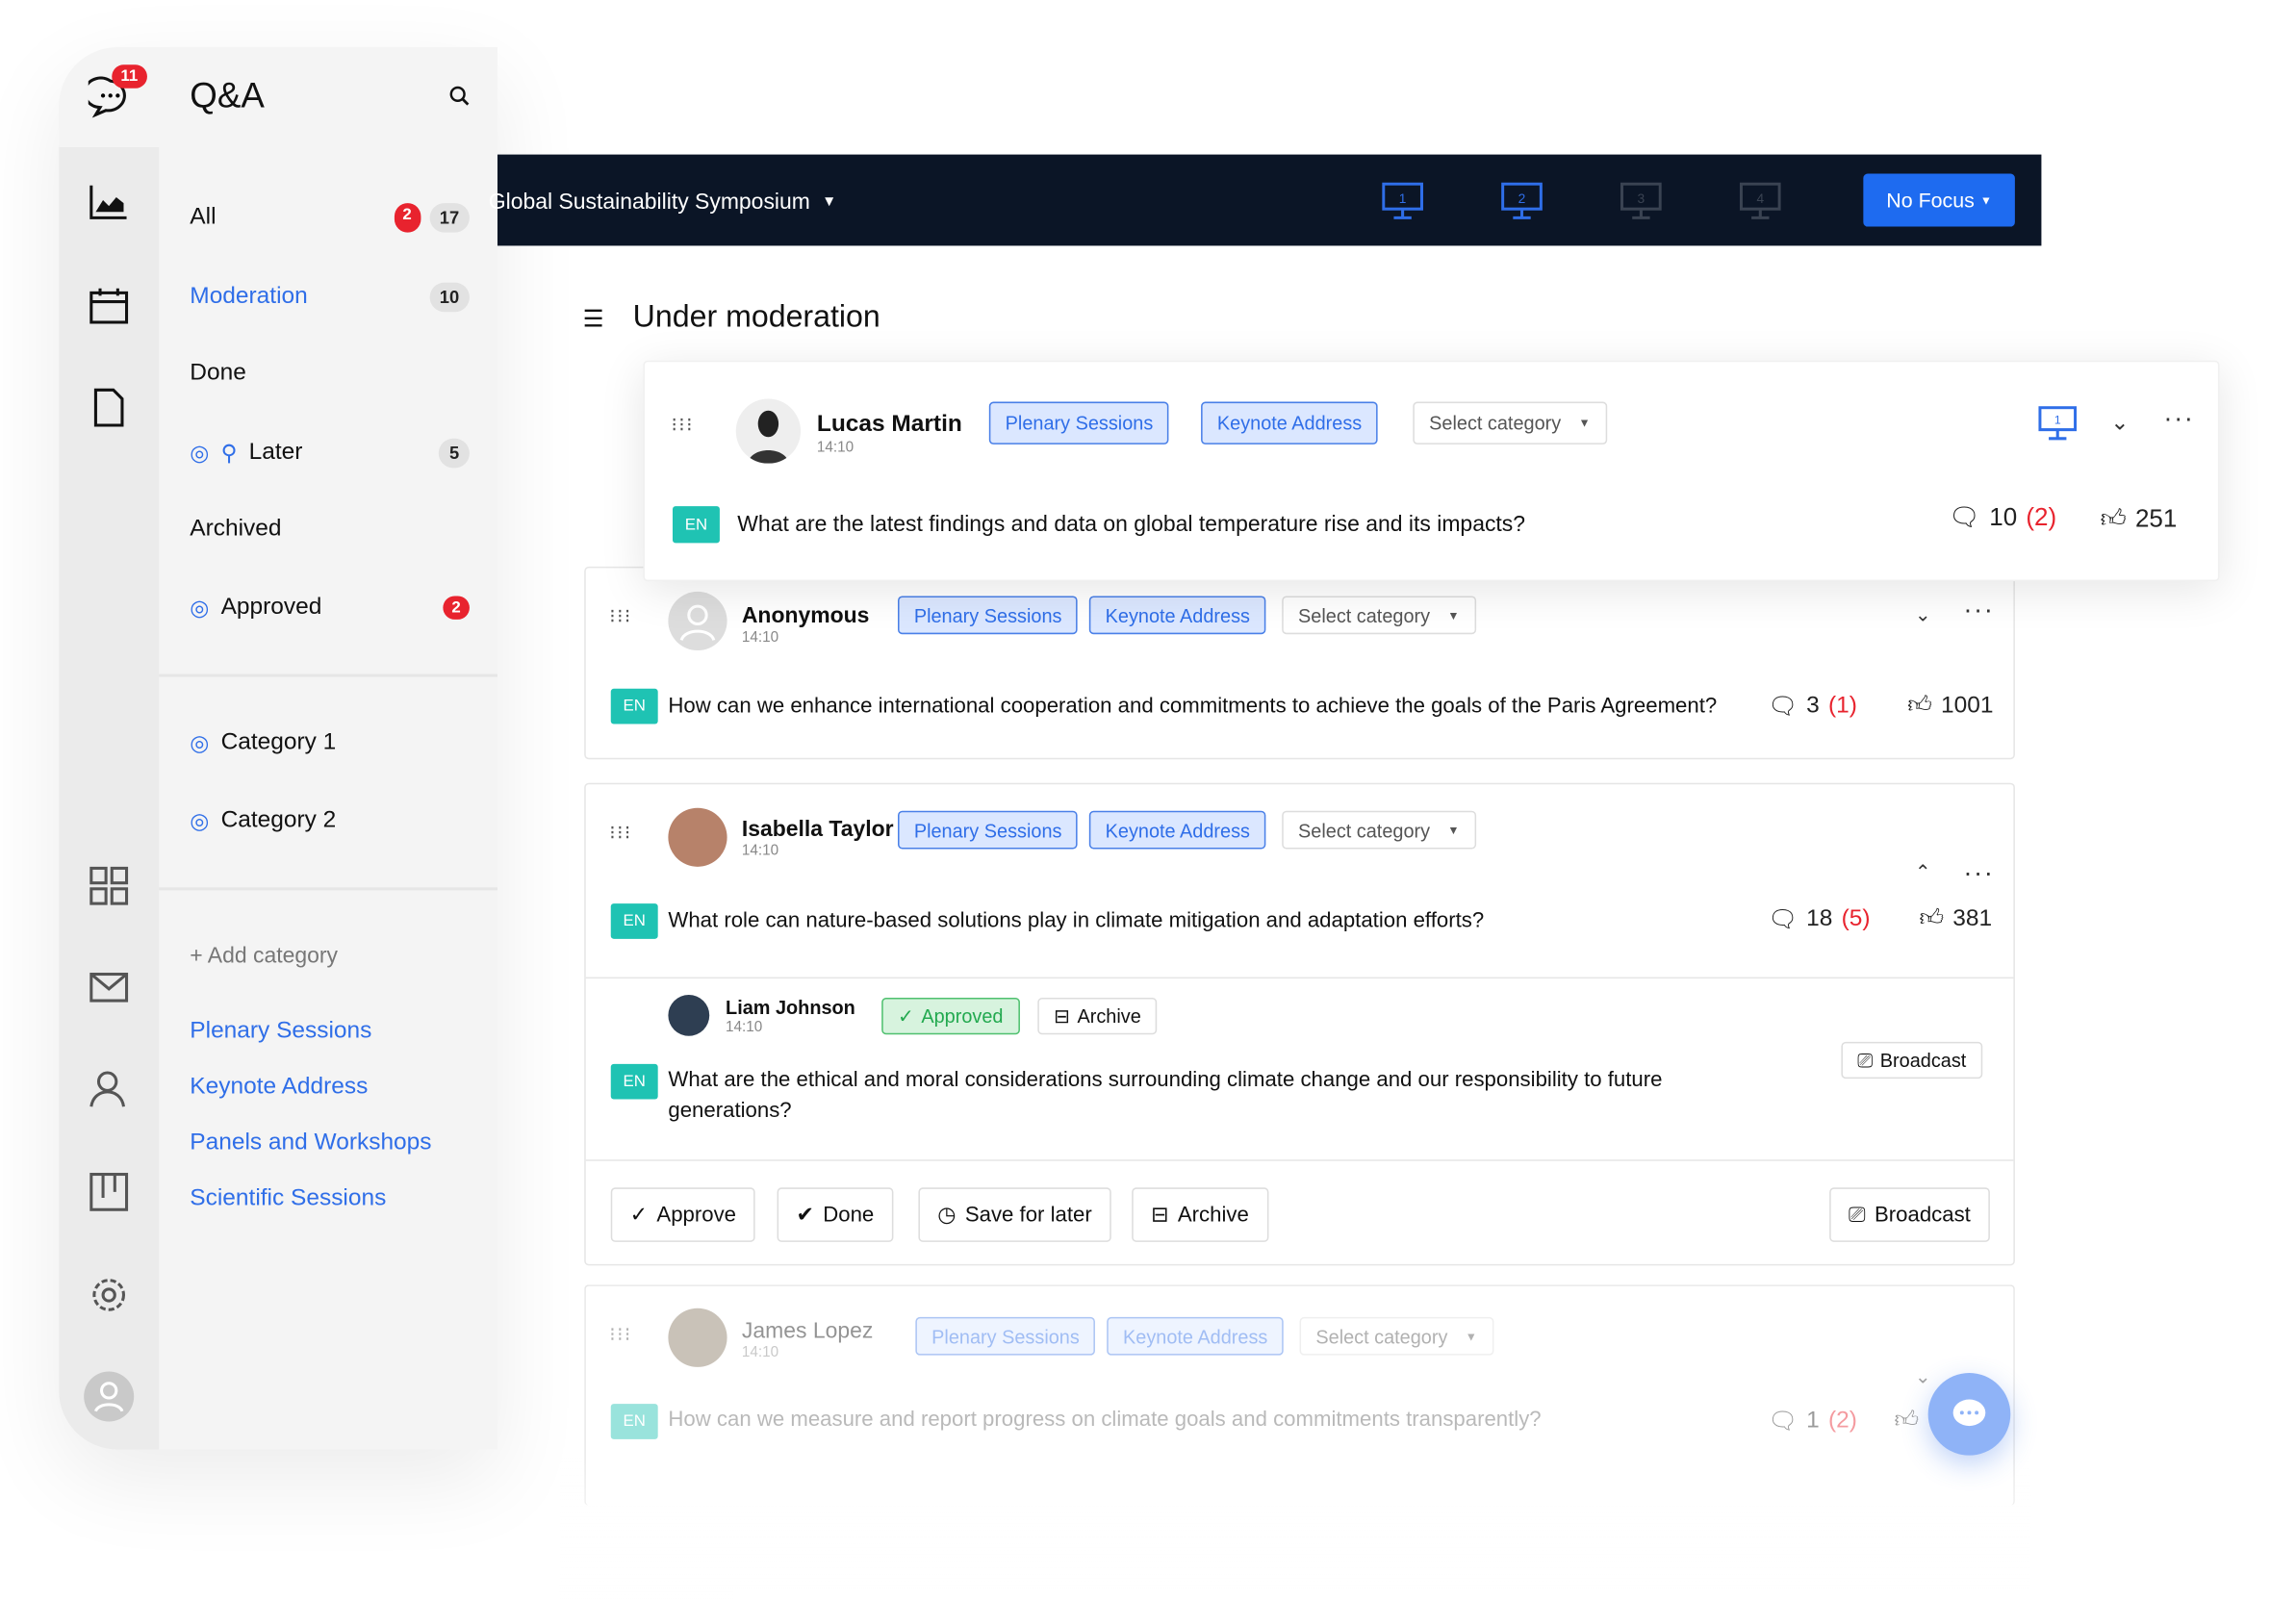  What do you see at coordinates (109, 885) in the screenshot?
I see `grid-icon` at bounding box center [109, 885].